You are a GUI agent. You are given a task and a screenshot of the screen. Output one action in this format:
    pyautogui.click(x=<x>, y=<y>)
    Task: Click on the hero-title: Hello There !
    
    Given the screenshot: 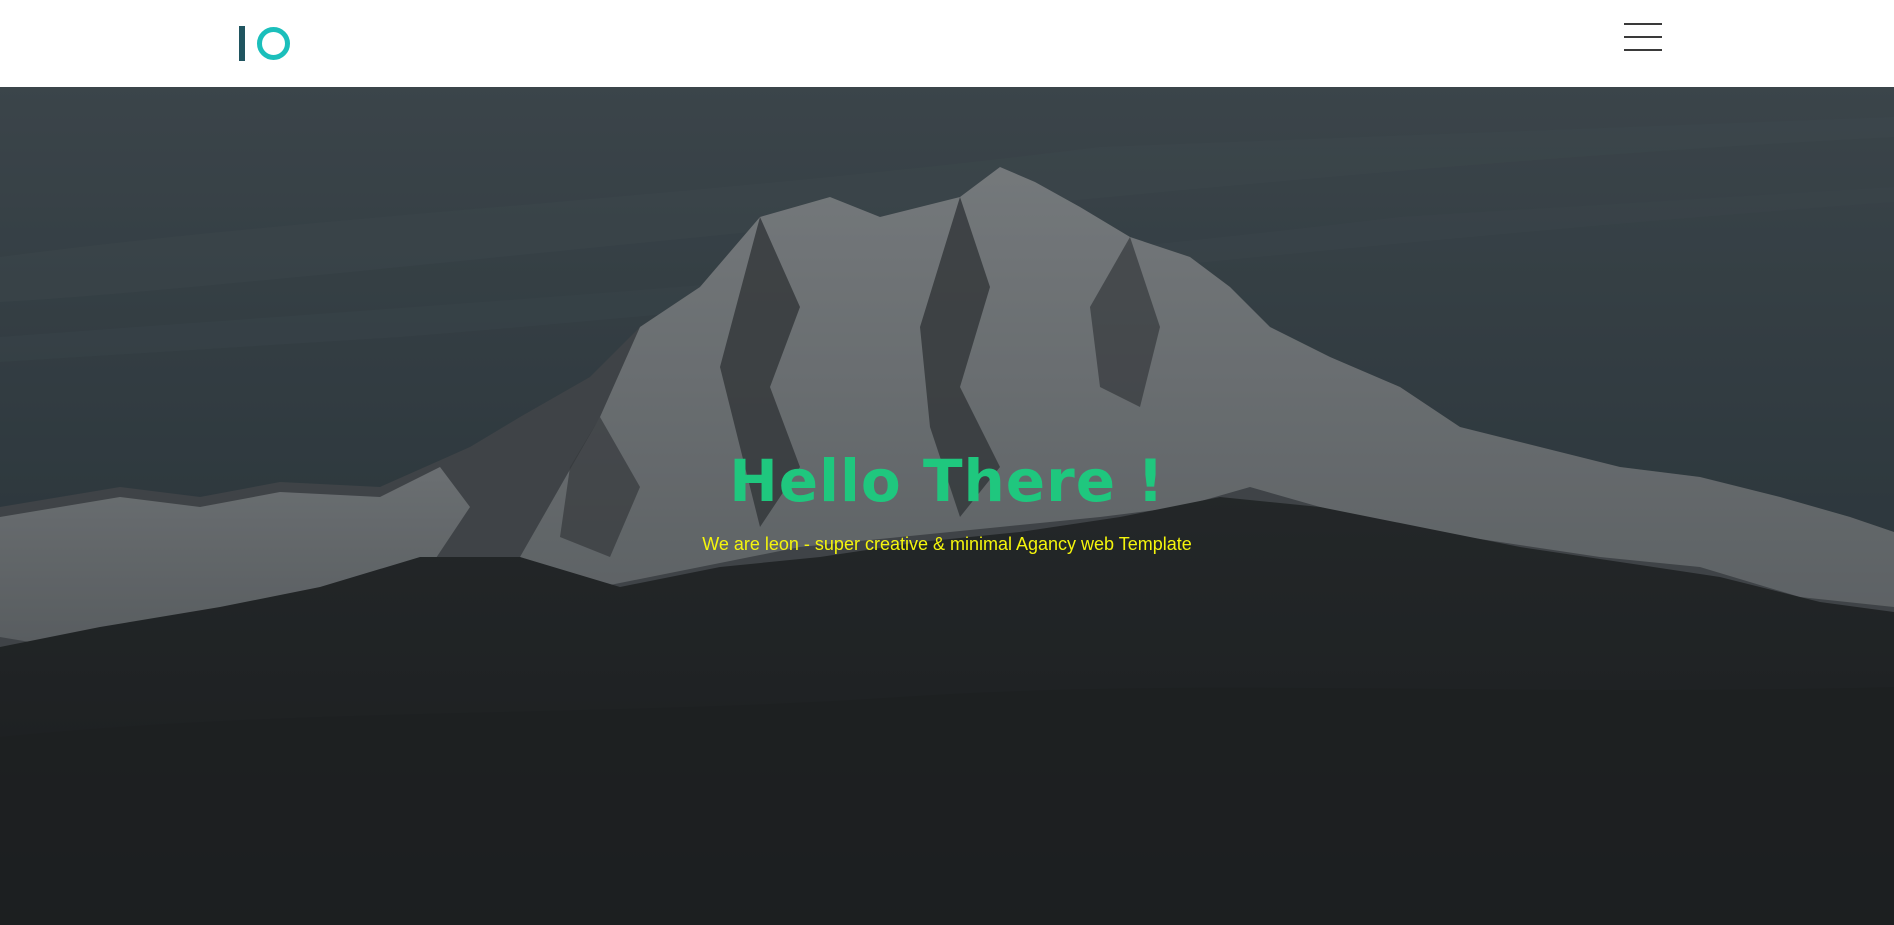 What is the action you would take?
    pyautogui.click(x=947, y=481)
    